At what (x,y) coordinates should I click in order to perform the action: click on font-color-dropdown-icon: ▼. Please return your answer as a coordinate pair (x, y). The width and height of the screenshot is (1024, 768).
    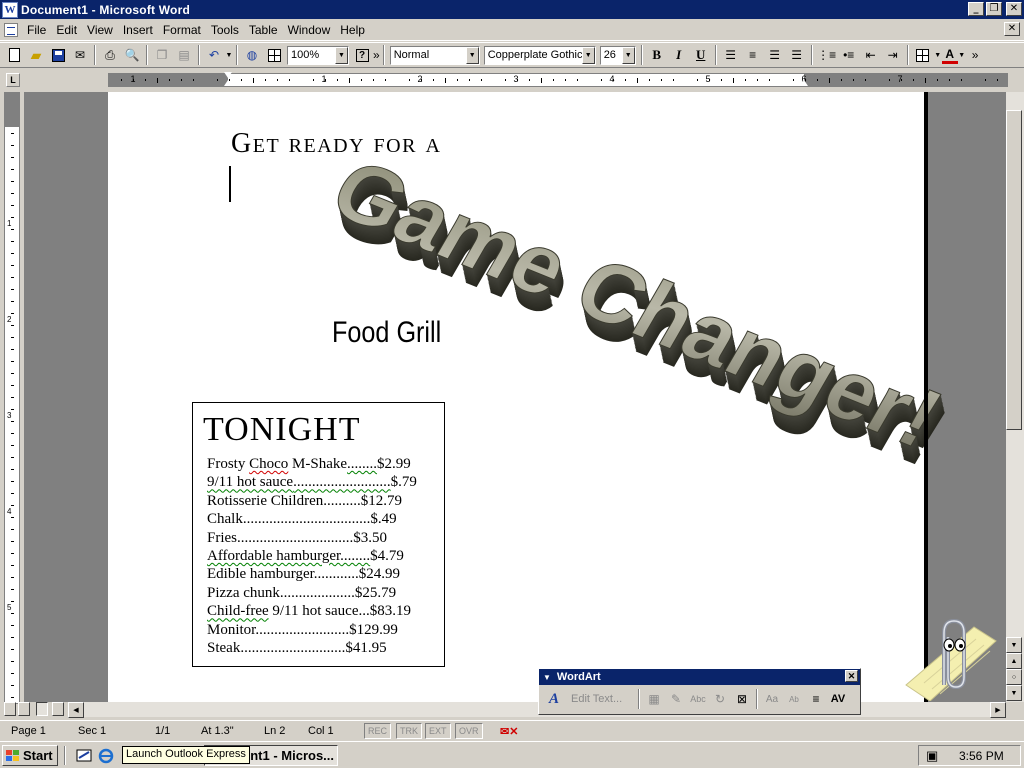
    Looking at the image, I should click on (962, 55).